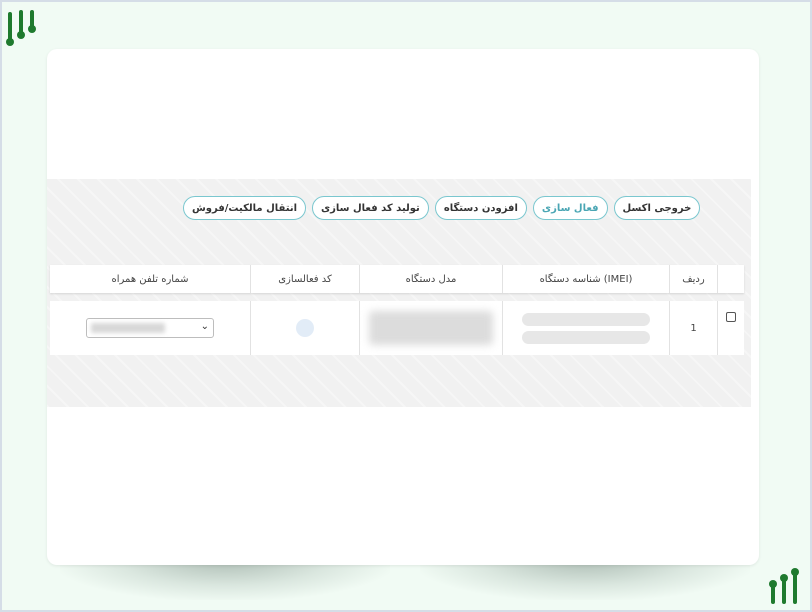  Describe the element at coordinates (430, 279) in the screenshot. I see `header-model: مدل دستگاه` at that location.